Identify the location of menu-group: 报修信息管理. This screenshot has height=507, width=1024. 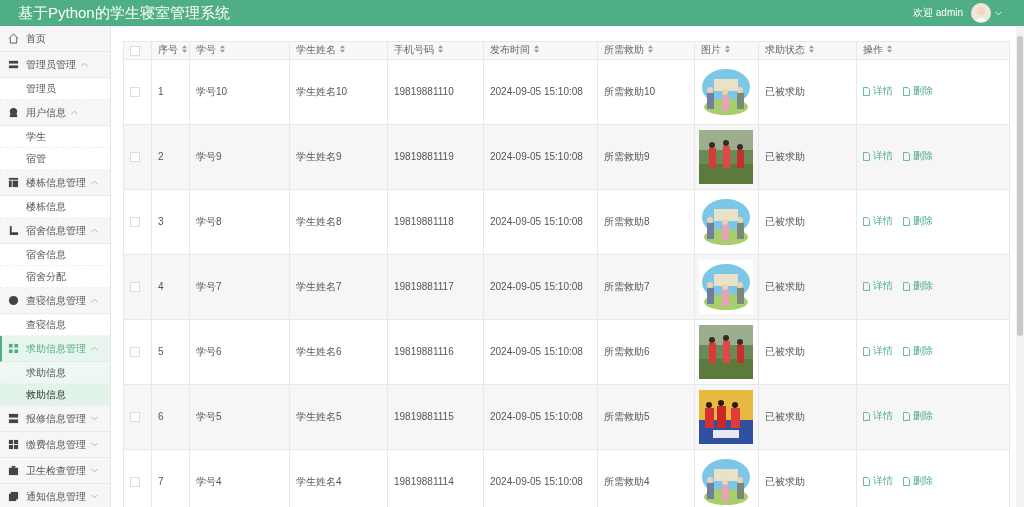
(55, 419).